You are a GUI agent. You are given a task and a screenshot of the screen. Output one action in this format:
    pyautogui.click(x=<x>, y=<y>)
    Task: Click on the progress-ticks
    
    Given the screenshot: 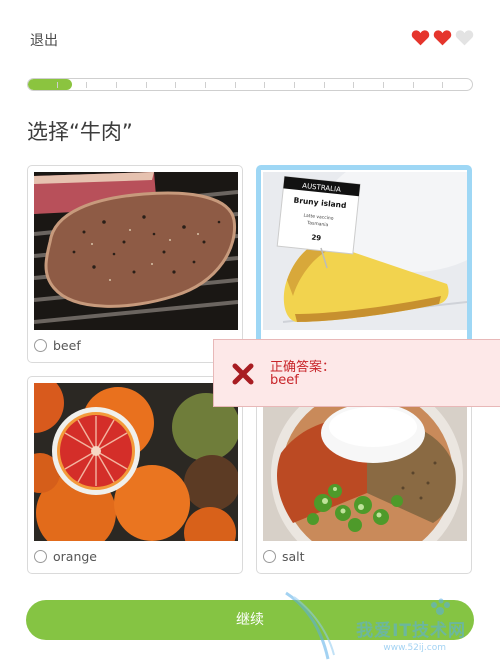 What is the action you would take?
    pyautogui.click(x=250, y=84)
    